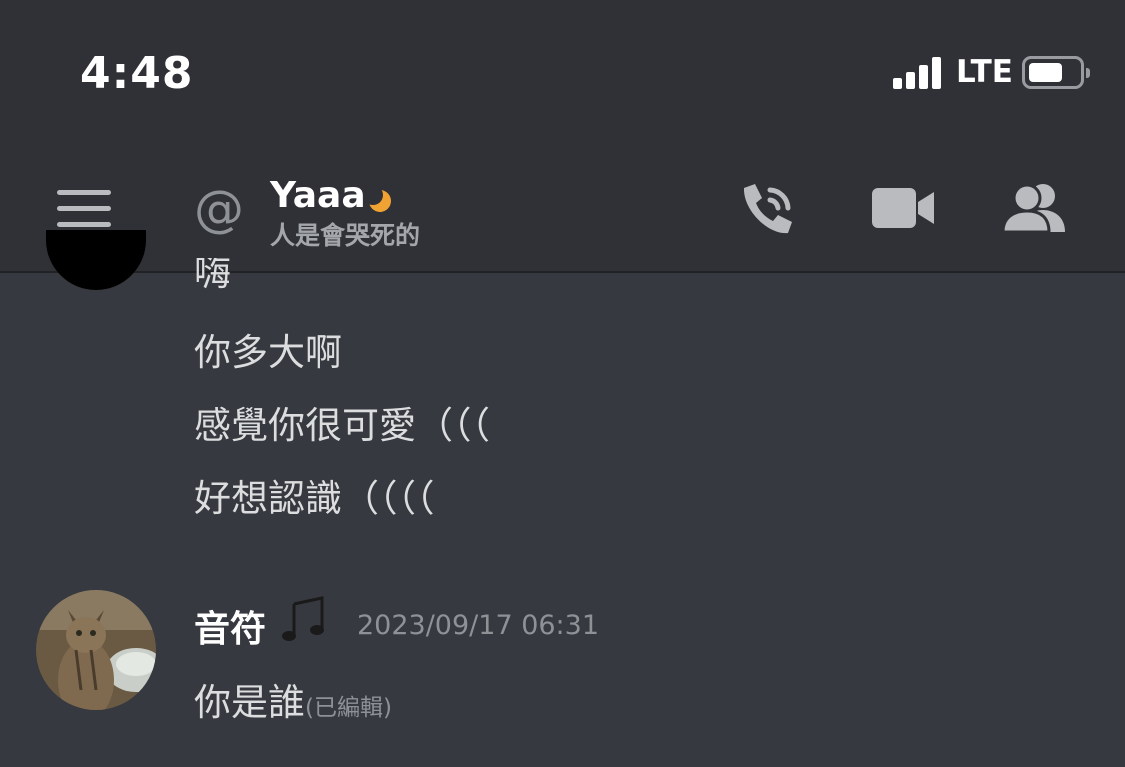 Image resolution: width=1125 pixels, height=767 pixels. I want to click on message-line: 你是誰(已編輯), so click(293, 699).